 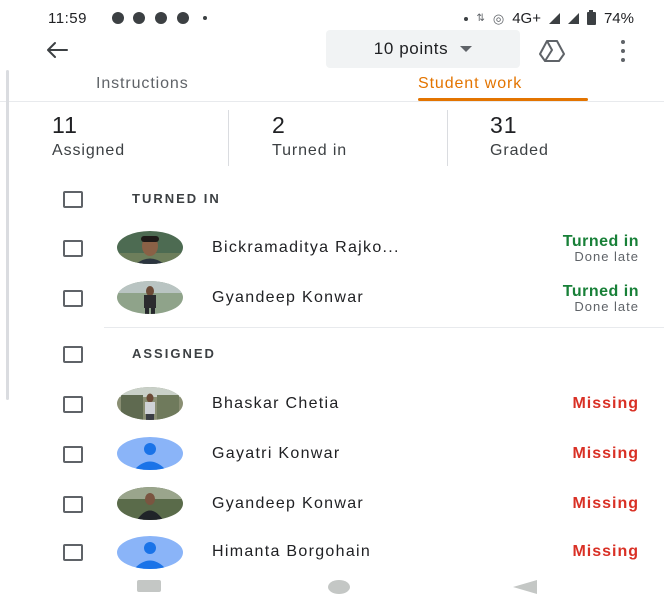 What do you see at coordinates (292, 551) in the screenshot?
I see `student-name: Himanta Borgohain` at bounding box center [292, 551].